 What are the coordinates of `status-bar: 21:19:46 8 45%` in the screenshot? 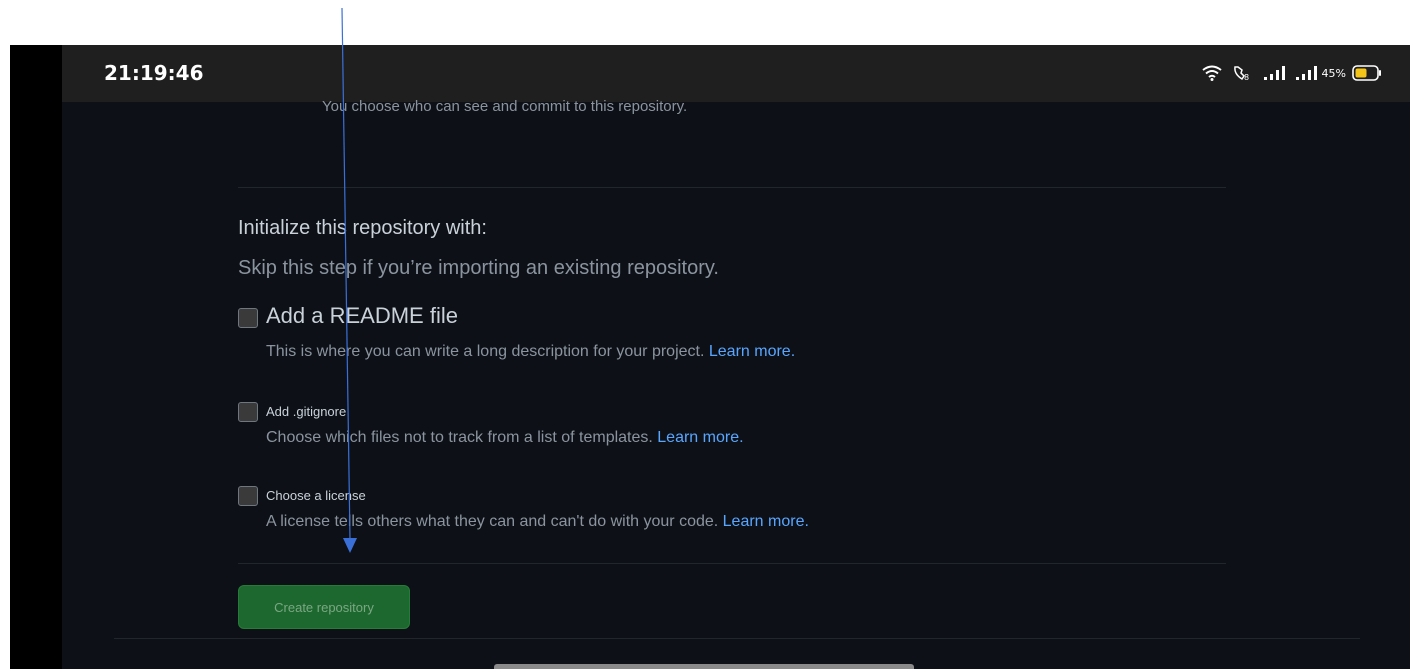 It's located at (736, 73).